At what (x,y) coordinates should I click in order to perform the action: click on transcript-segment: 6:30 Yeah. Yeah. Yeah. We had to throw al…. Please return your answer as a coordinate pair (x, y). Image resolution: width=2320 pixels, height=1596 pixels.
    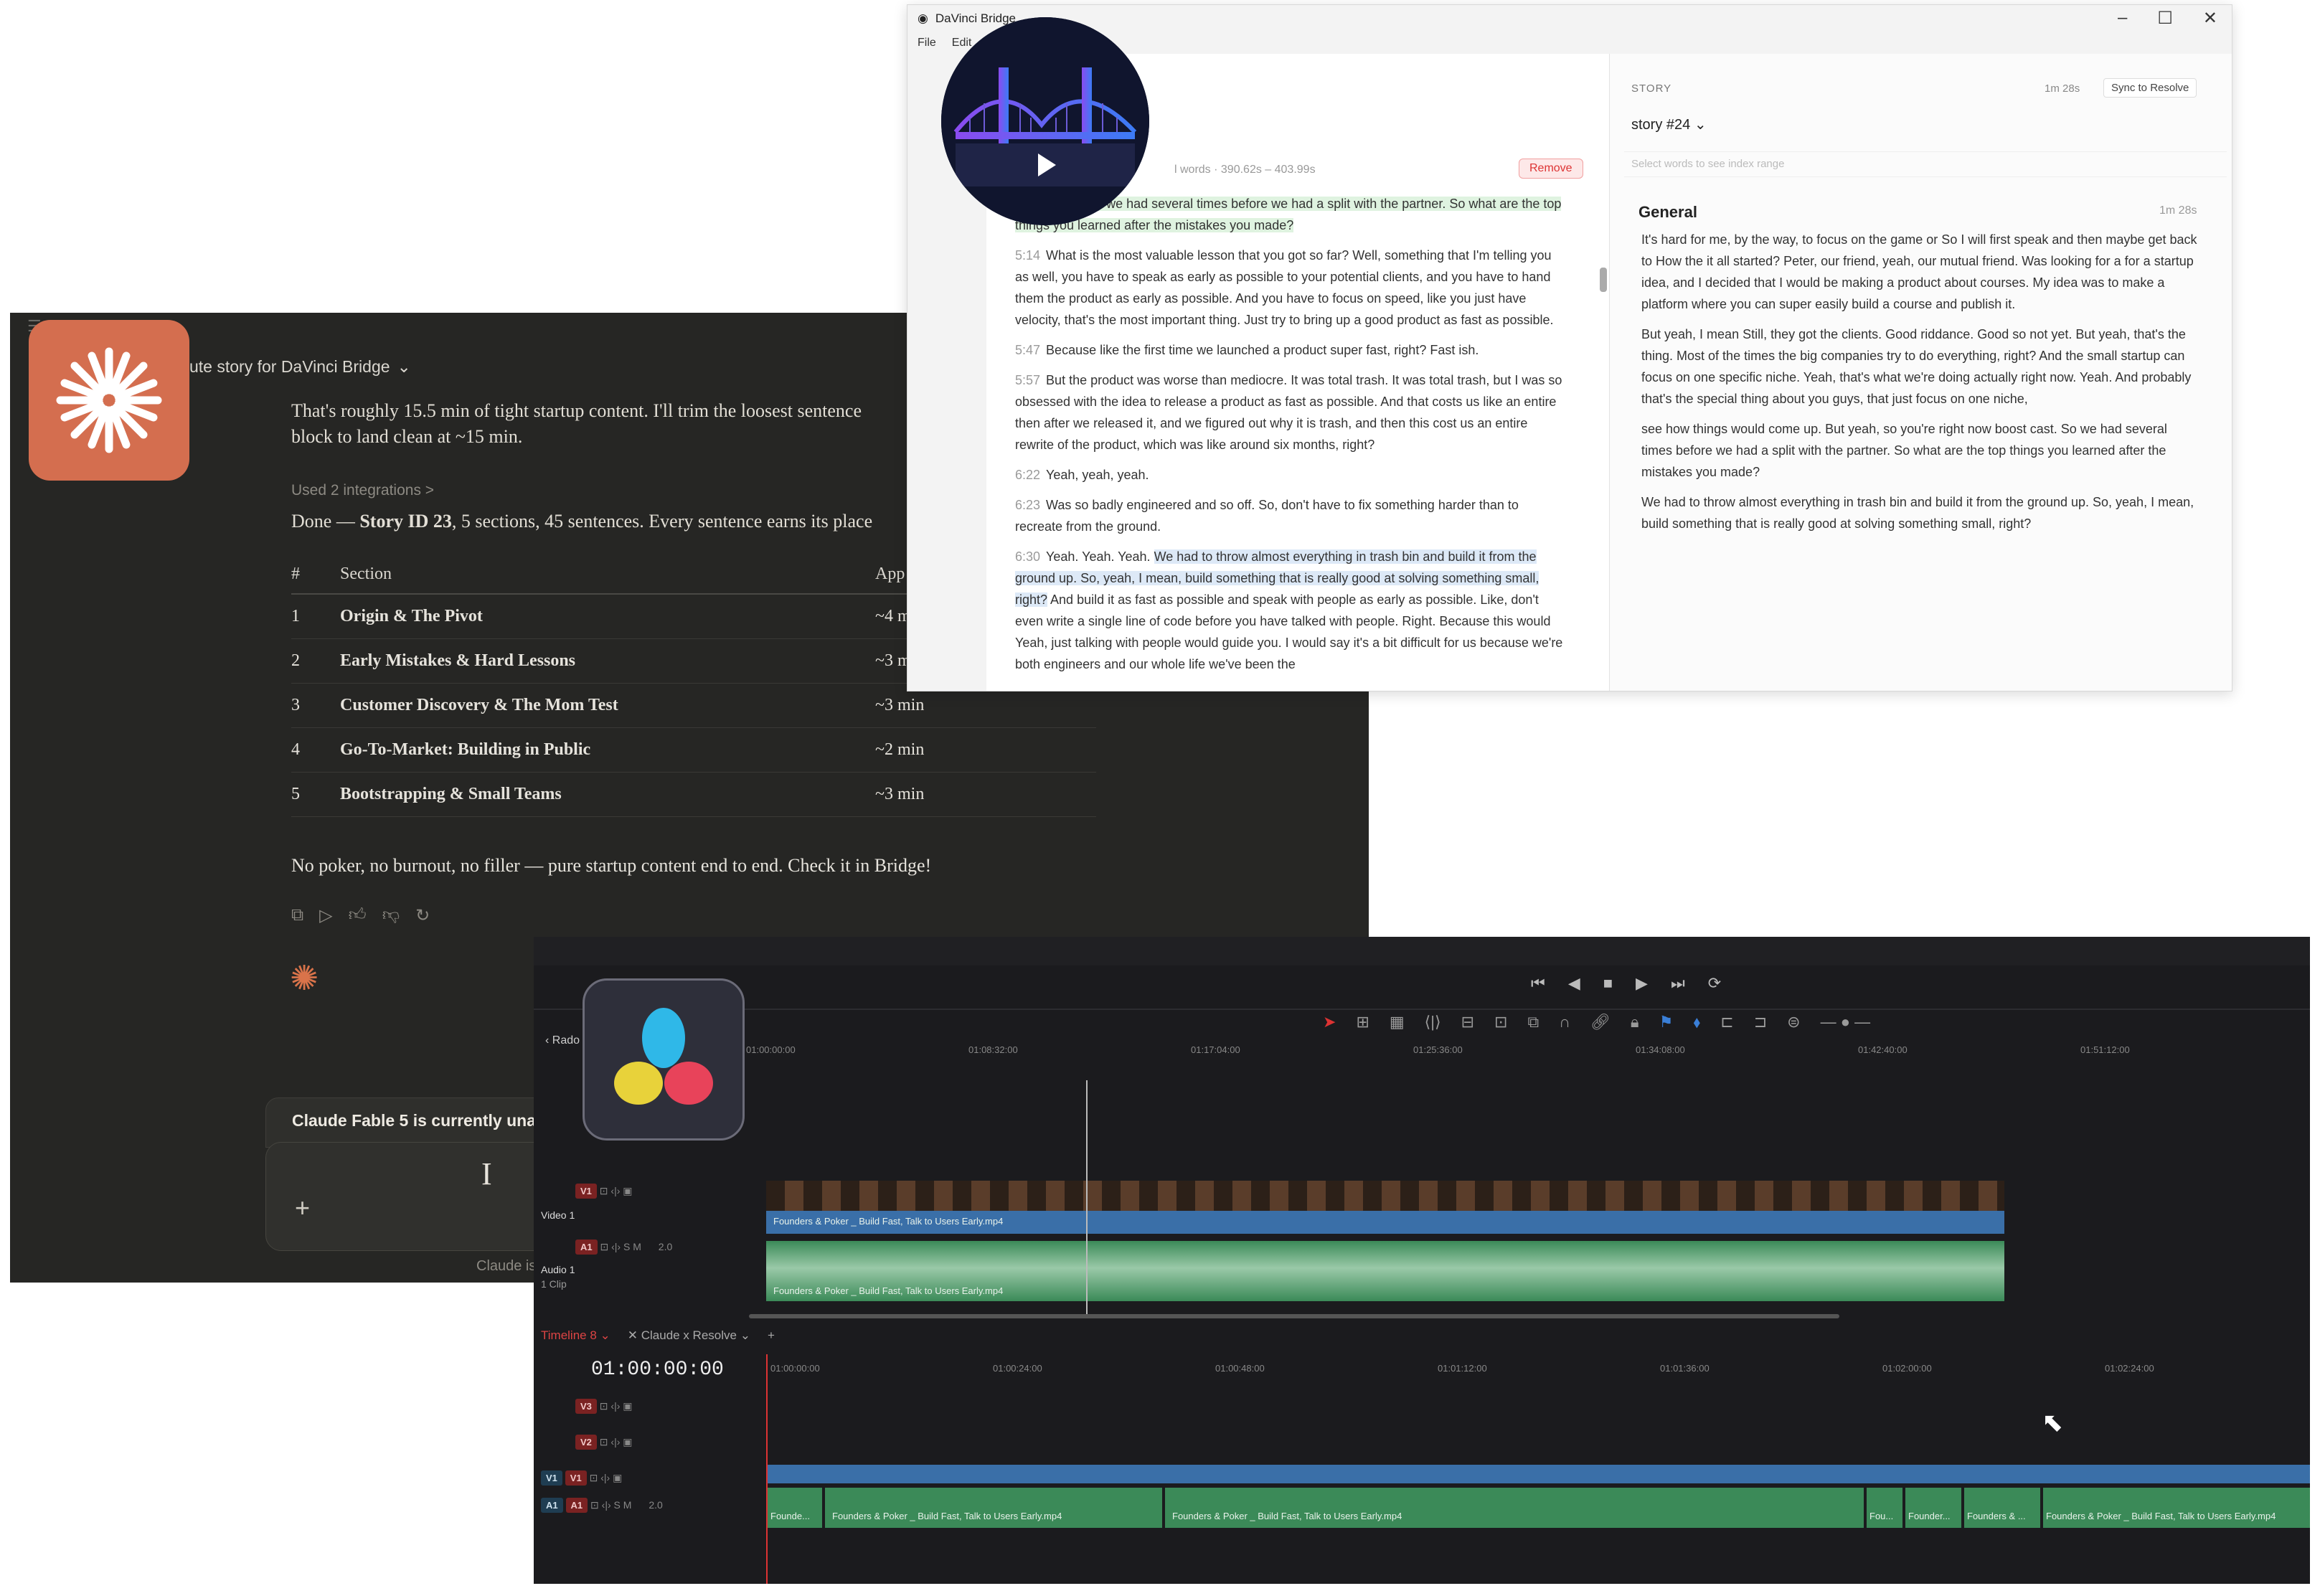
    Looking at the image, I should click on (1291, 610).